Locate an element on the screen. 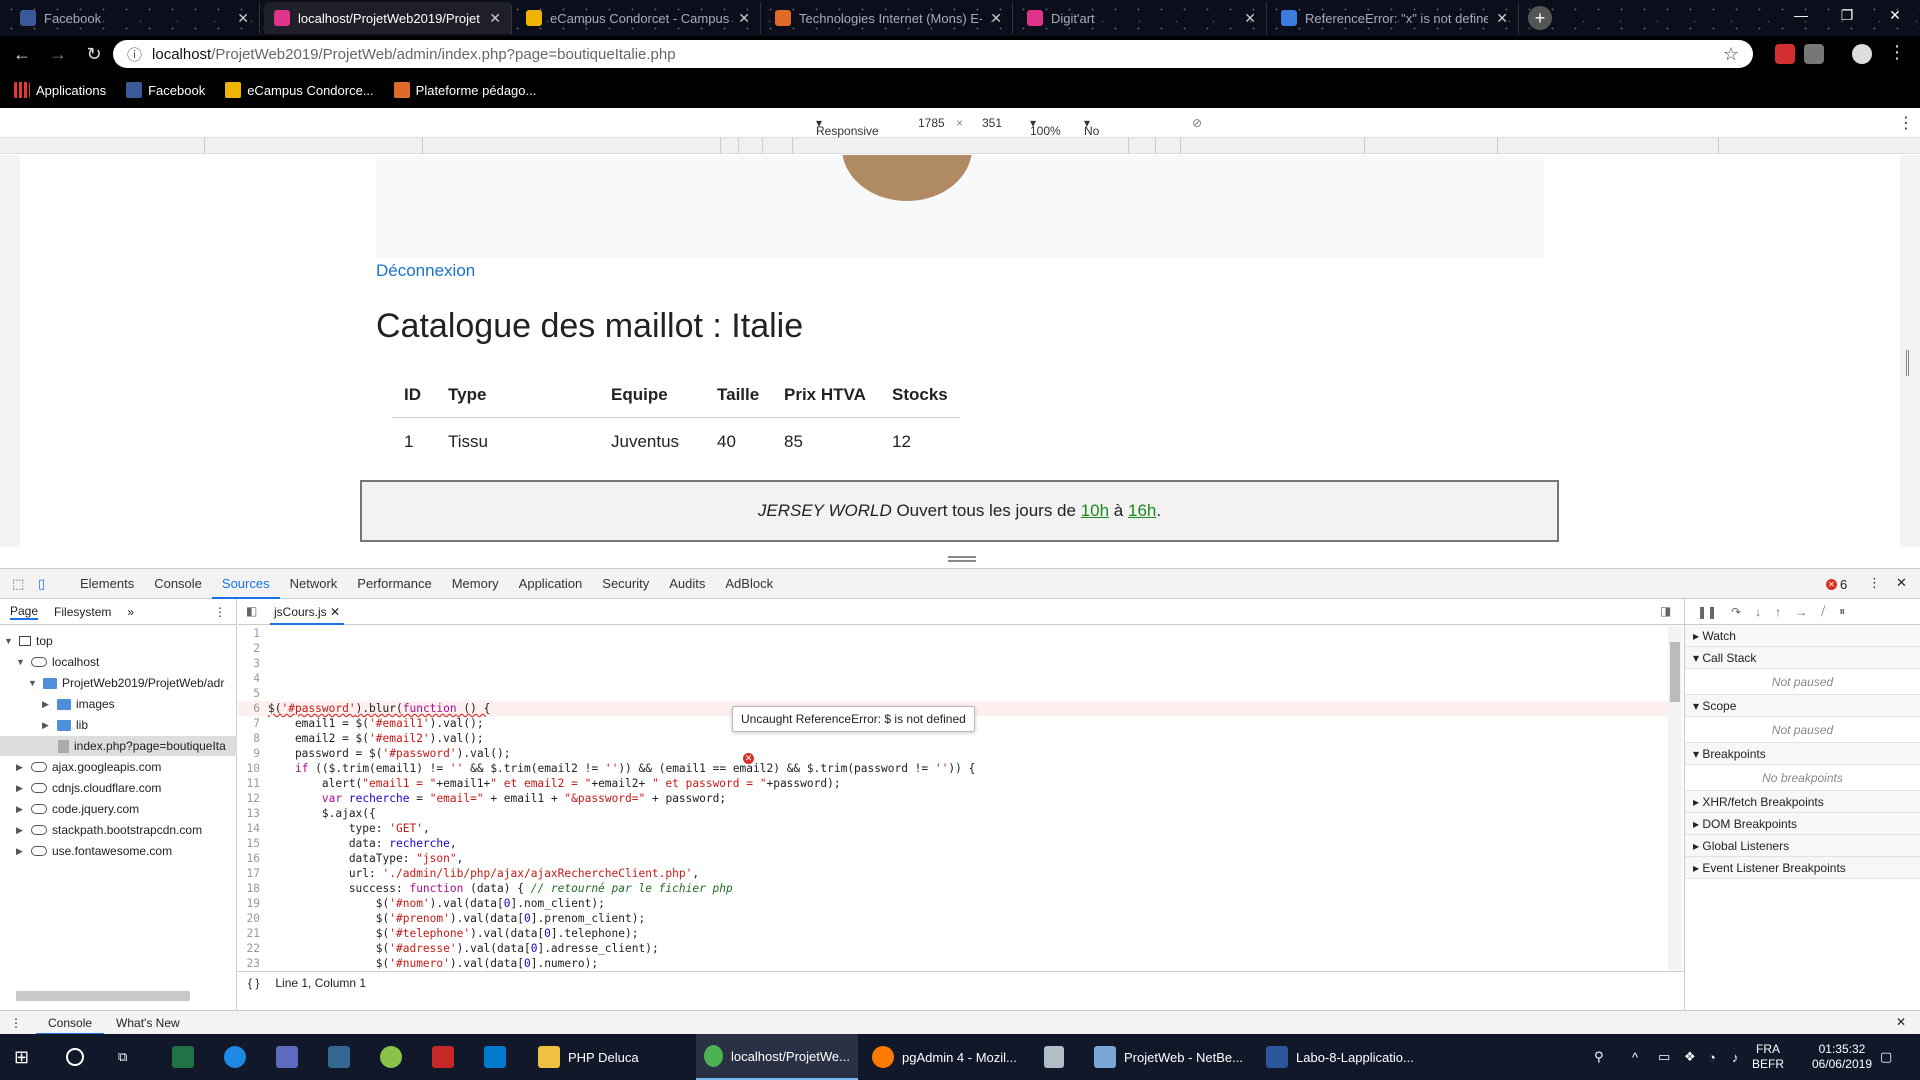 The image size is (1920, 1080). new-tab-button: + is located at coordinates (1540, 18).